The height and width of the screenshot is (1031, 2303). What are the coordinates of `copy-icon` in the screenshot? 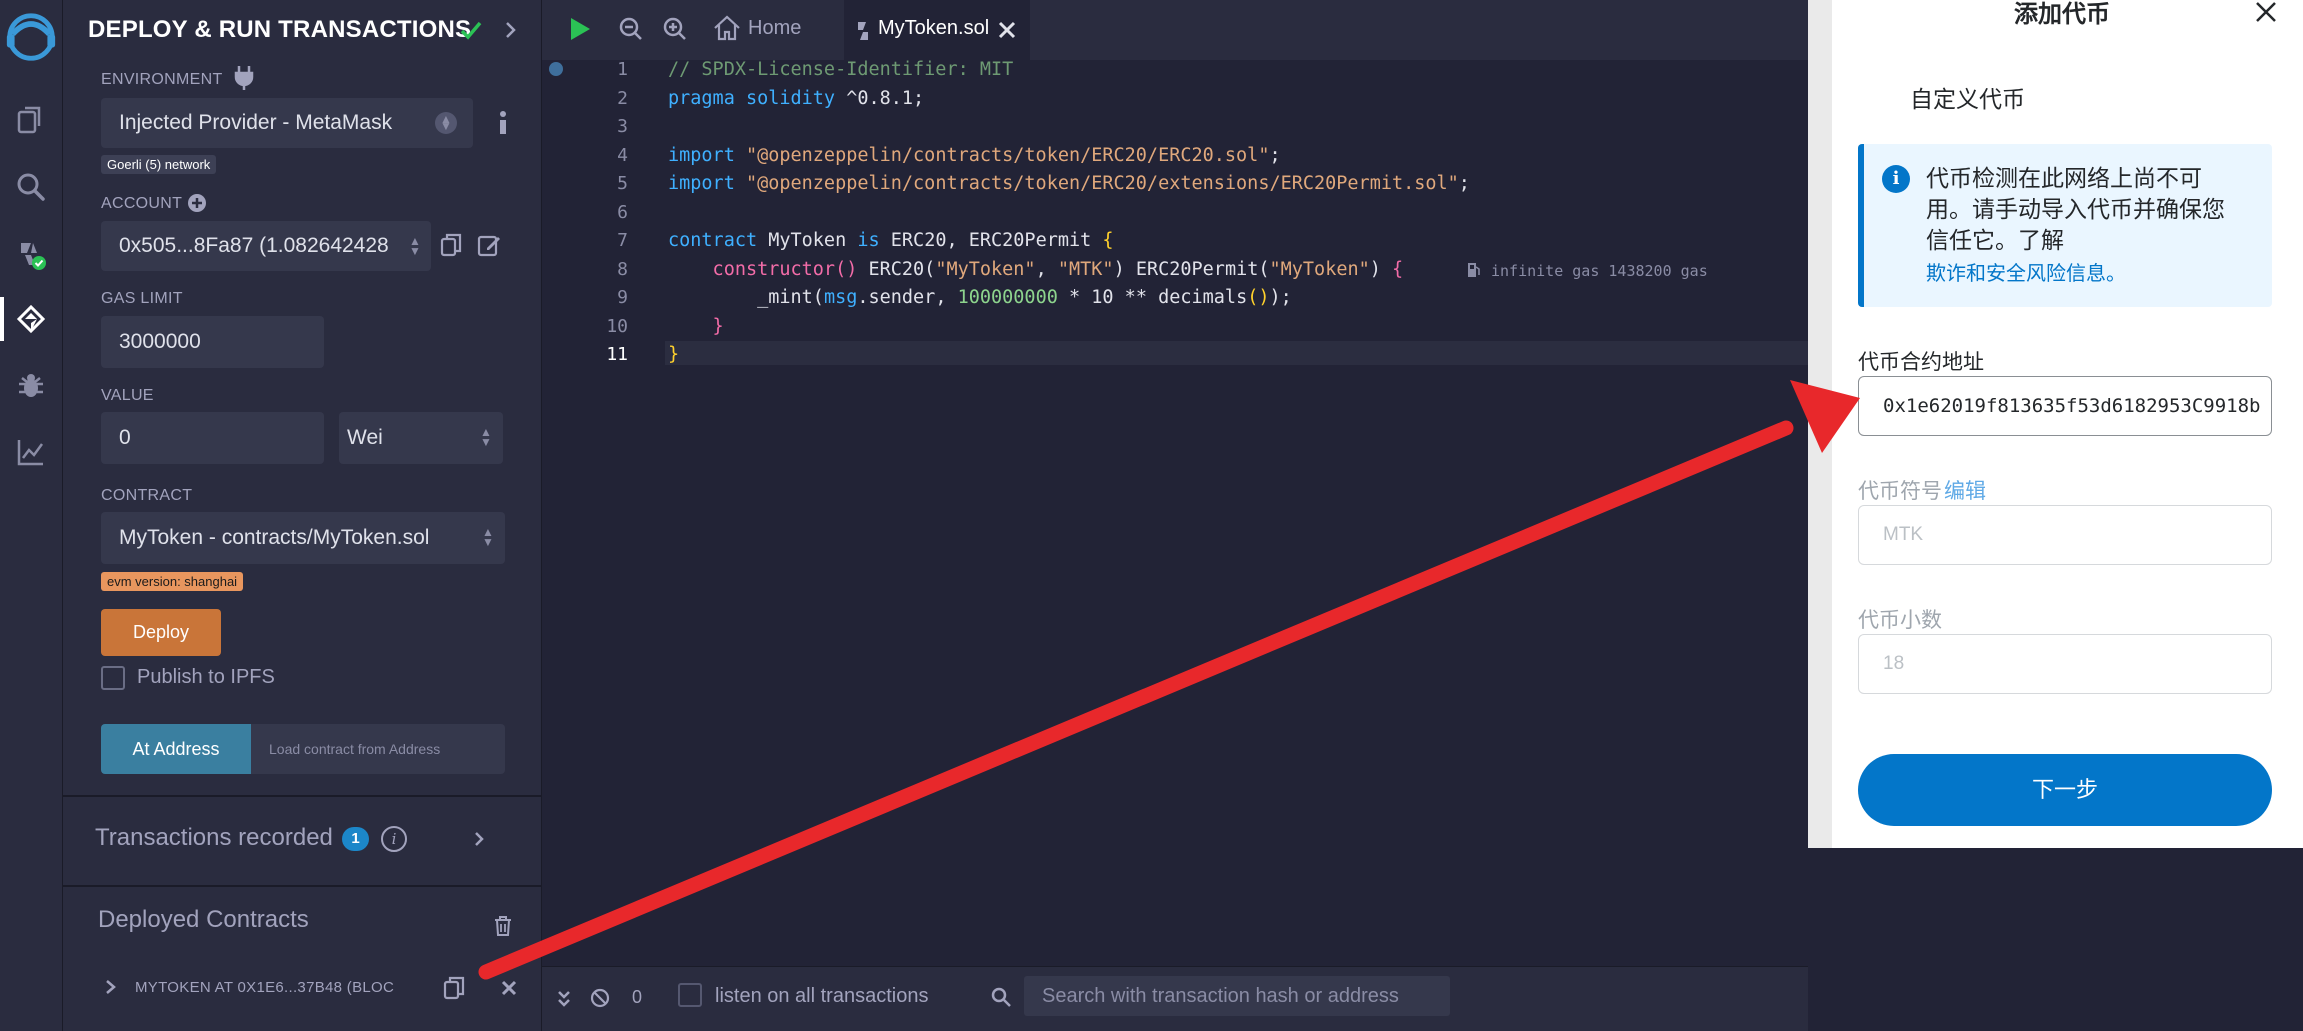 It's located at (451, 245).